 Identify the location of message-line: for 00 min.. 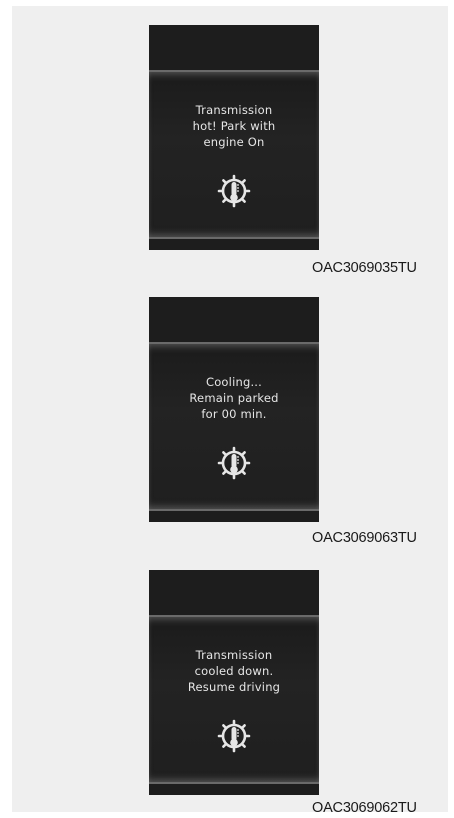
(234, 414).